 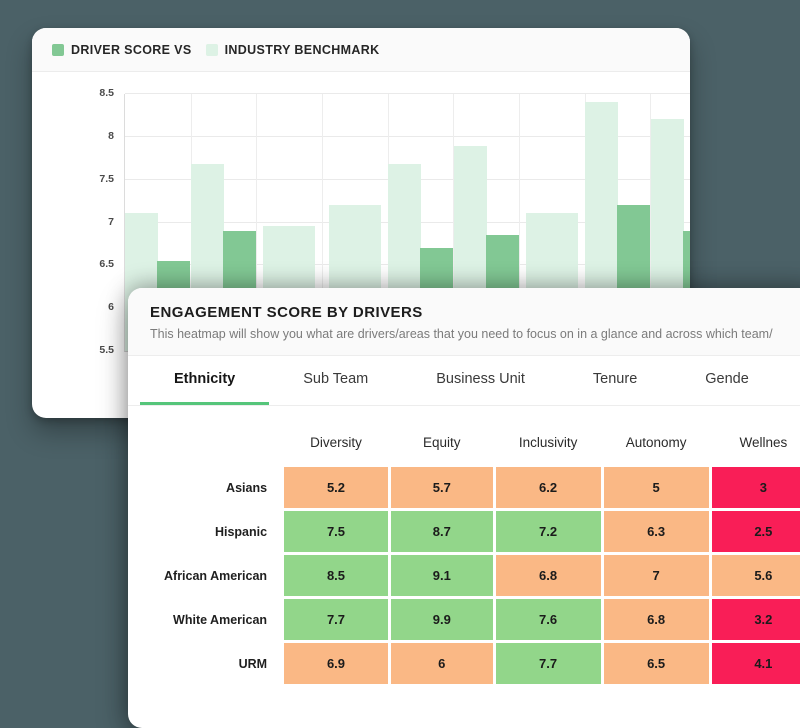 I want to click on legend-label-driver-score: DRIVER SCORE VS, so click(x=131, y=49).